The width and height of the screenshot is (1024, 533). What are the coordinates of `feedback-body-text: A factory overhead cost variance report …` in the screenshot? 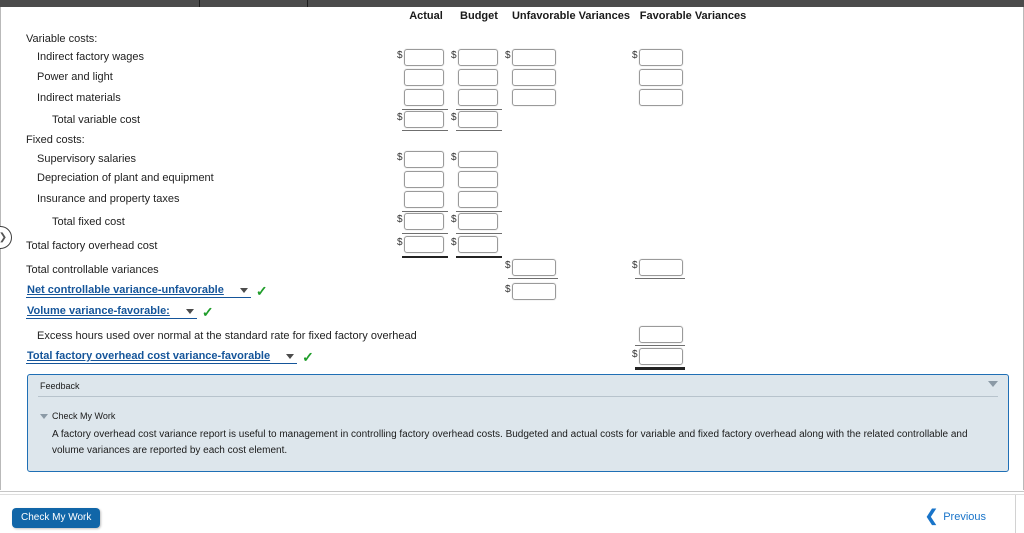 It's located at (510, 442).